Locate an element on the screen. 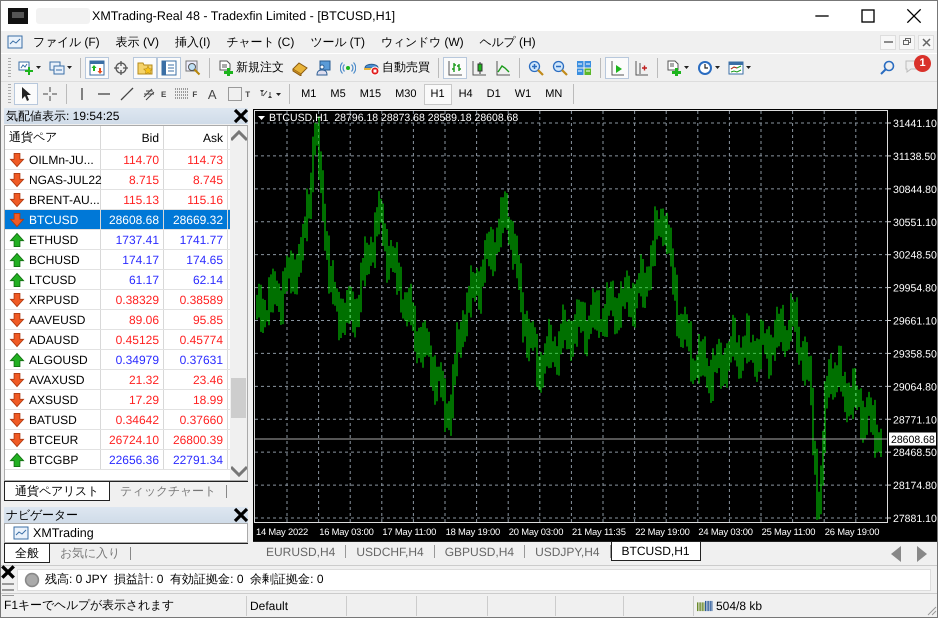 This screenshot has height=618, width=938. symbol-name: AAVEUSD is located at coordinates (57, 319).